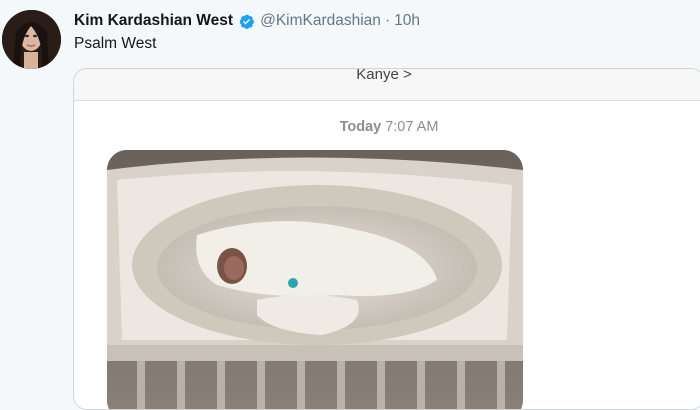  Describe the element at coordinates (360, 127) in the screenshot. I see `timestamp-day: Today` at that location.